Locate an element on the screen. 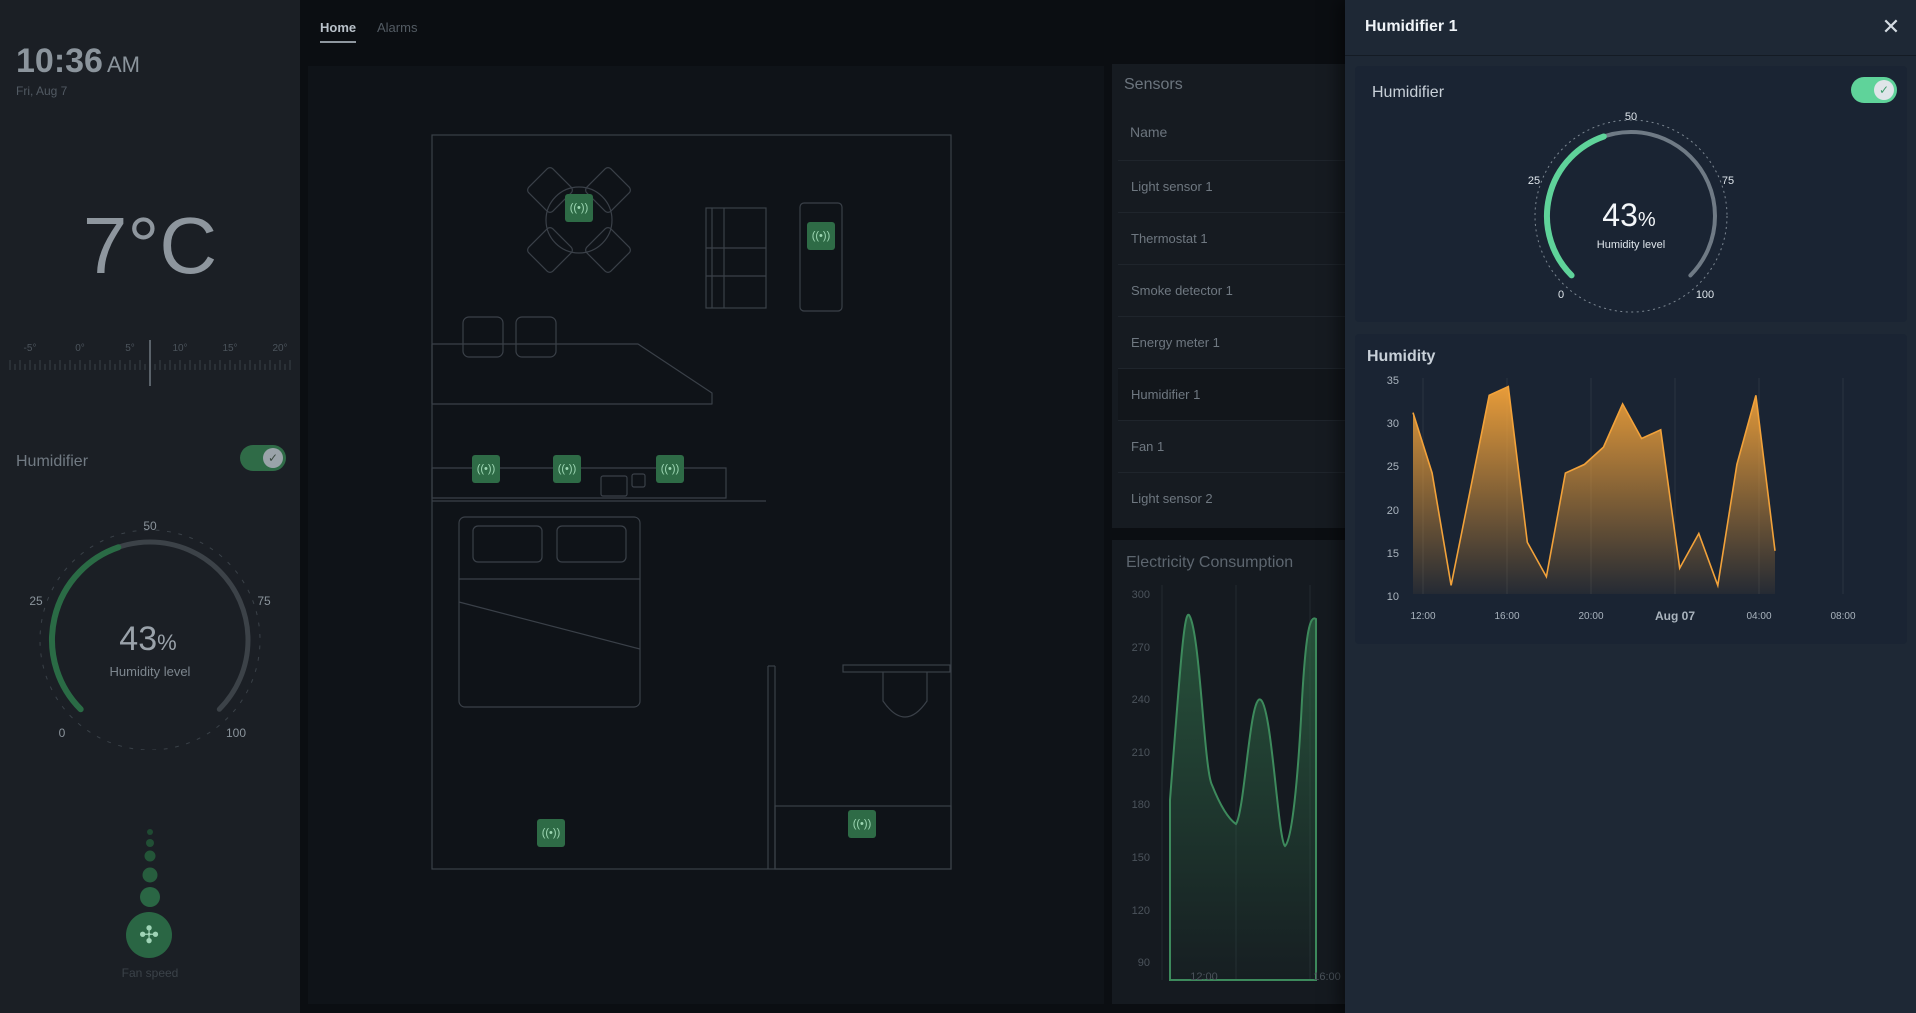 The height and width of the screenshot is (1013, 1916). tab-alarms: Alarms is located at coordinates (397, 27).